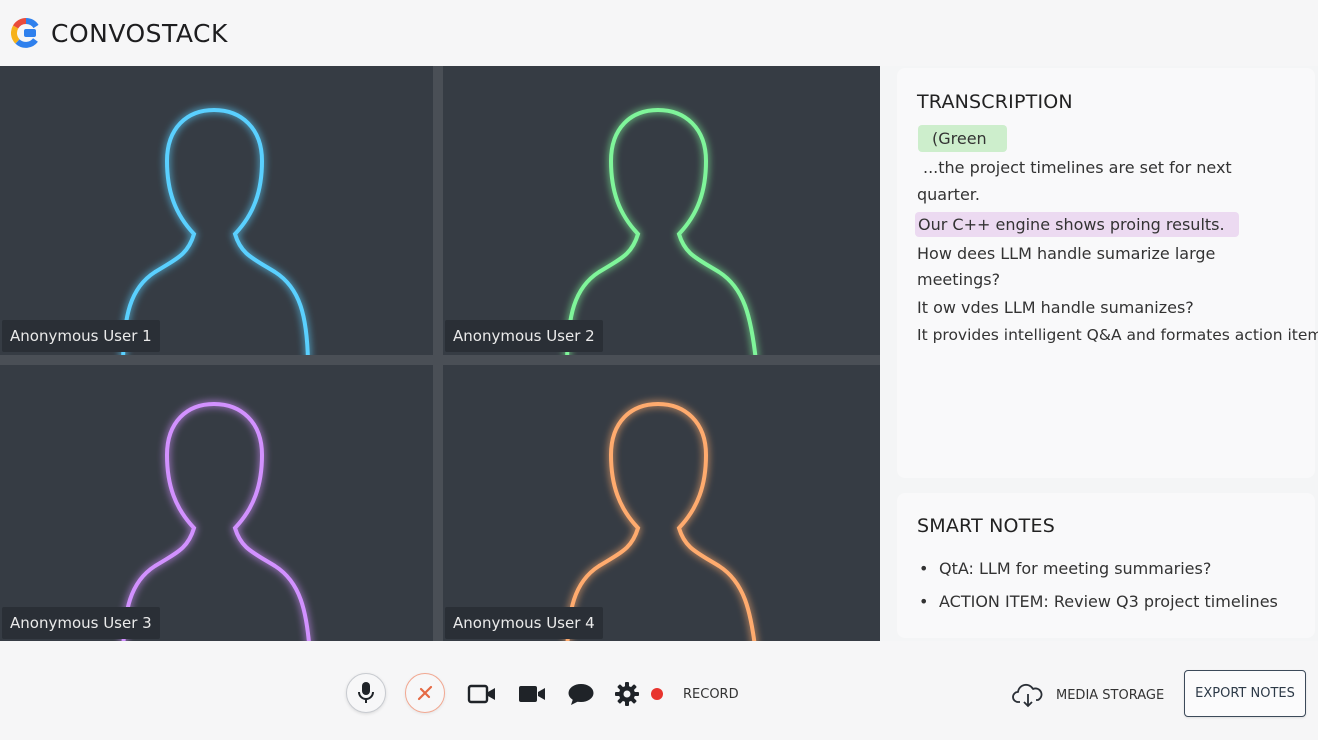  I want to click on transcript-line: How dees LLM handle sumarize large, so click(1066, 253).